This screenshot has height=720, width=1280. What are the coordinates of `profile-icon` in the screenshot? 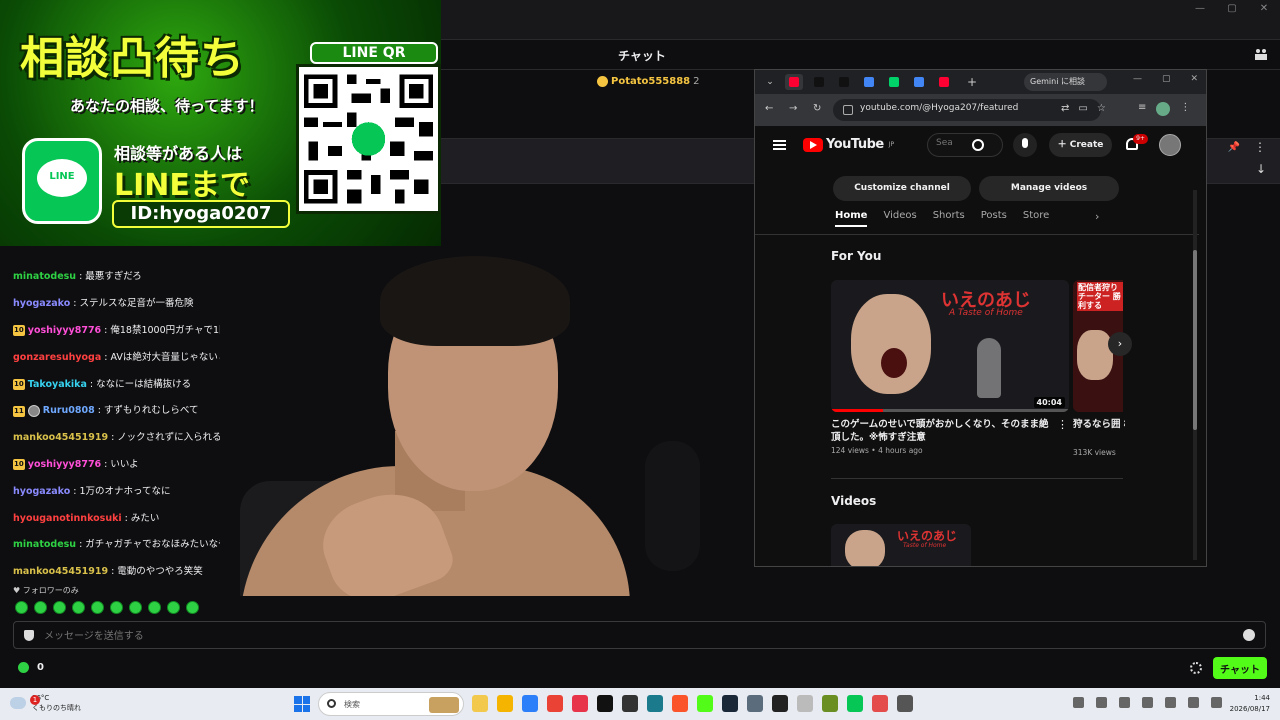 It's located at (1163, 109).